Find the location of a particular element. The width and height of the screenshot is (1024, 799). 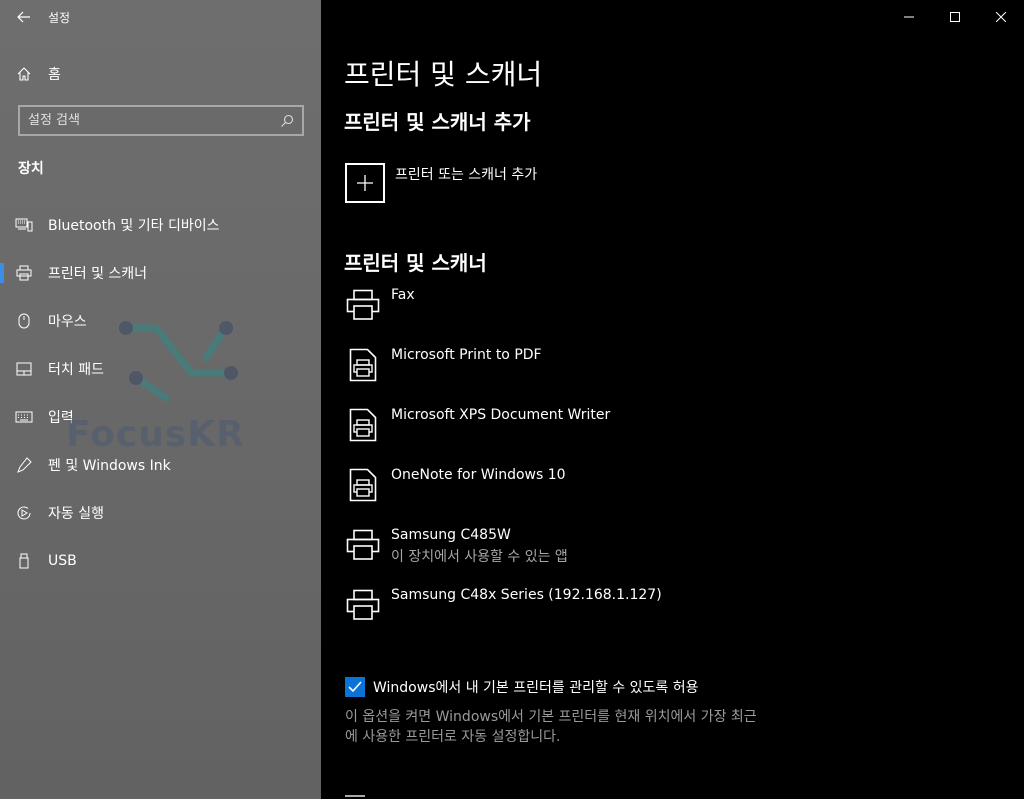

sidebar-item-label: 프린터 및 스캐너 is located at coordinates (98, 274).